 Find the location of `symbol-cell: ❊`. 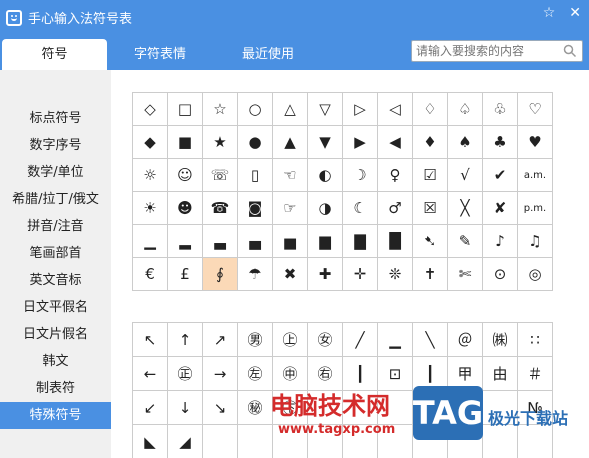

symbol-cell: ❊ is located at coordinates (395, 274).